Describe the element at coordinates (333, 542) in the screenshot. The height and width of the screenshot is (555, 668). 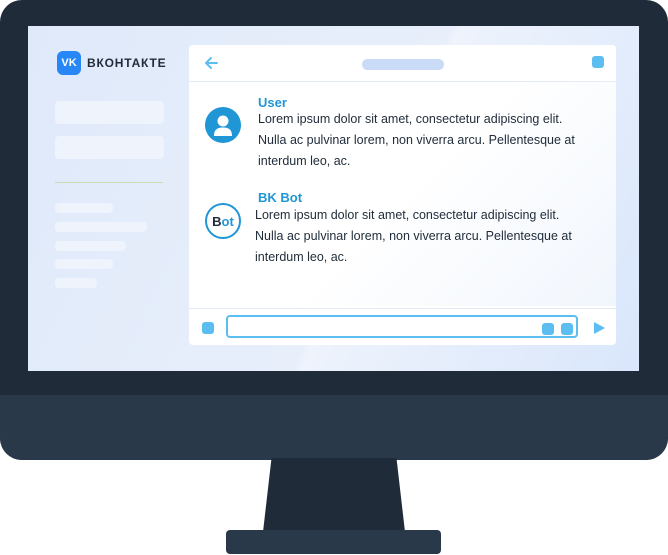
I see `monitor-stand-base` at that location.